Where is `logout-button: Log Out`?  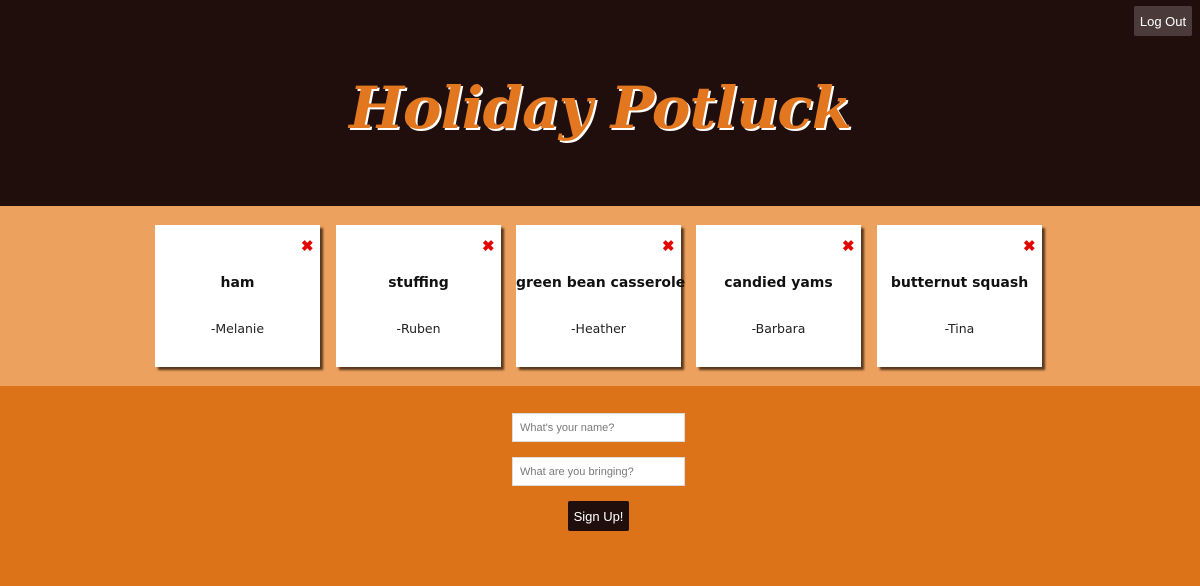
logout-button: Log Out is located at coordinates (1163, 21).